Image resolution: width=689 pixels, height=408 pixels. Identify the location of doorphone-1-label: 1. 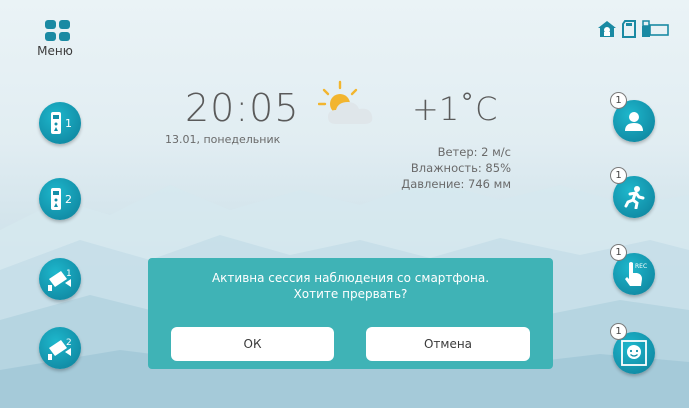
(68, 123).